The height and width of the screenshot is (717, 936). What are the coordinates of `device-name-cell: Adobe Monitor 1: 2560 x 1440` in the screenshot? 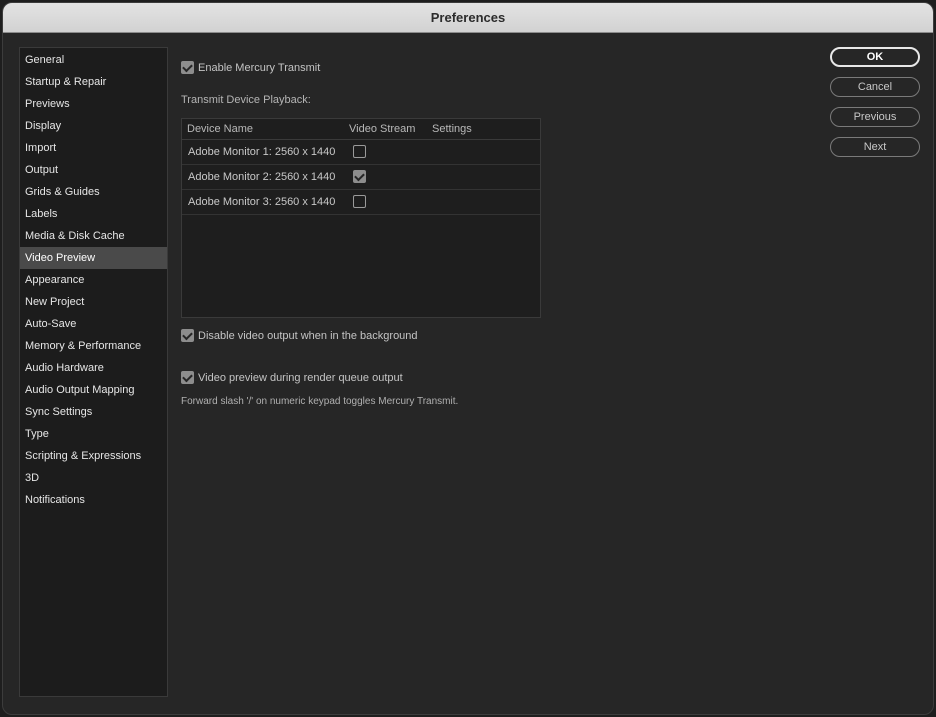 It's located at (262, 152).